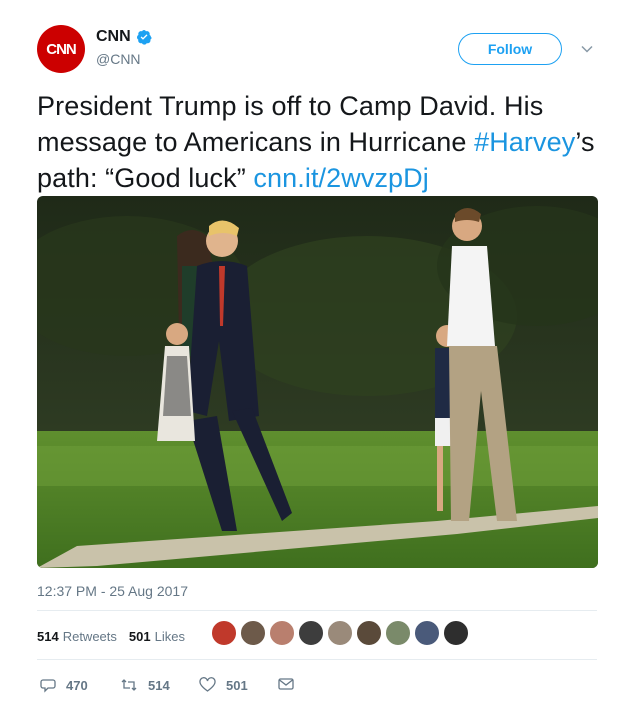 This screenshot has height=716, width=634. Describe the element at coordinates (524, 142) in the screenshot. I see `hashtag-link: #Harvey` at that location.